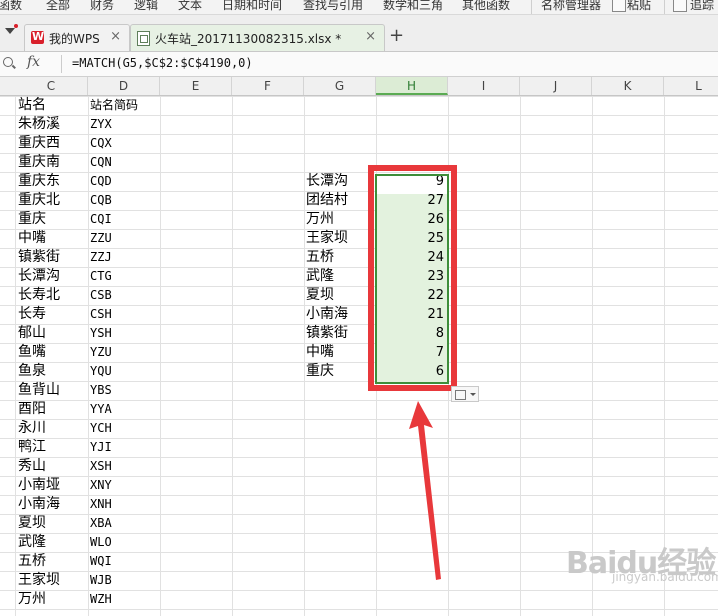 Image resolution: width=718 pixels, height=616 pixels. Describe the element at coordinates (665, 577) in the screenshot. I see `baidu-watermark-url: jingyan.baidu.com` at that location.